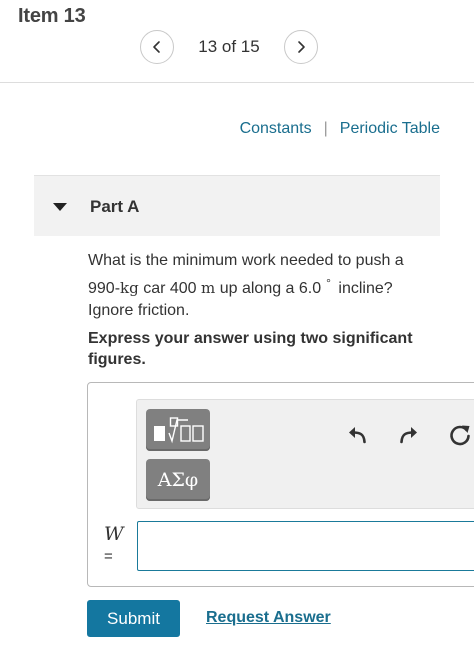 The width and height of the screenshot is (474, 659). Describe the element at coordinates (108, 556) in the screenshot. I see `equals-sign: =` at that location.